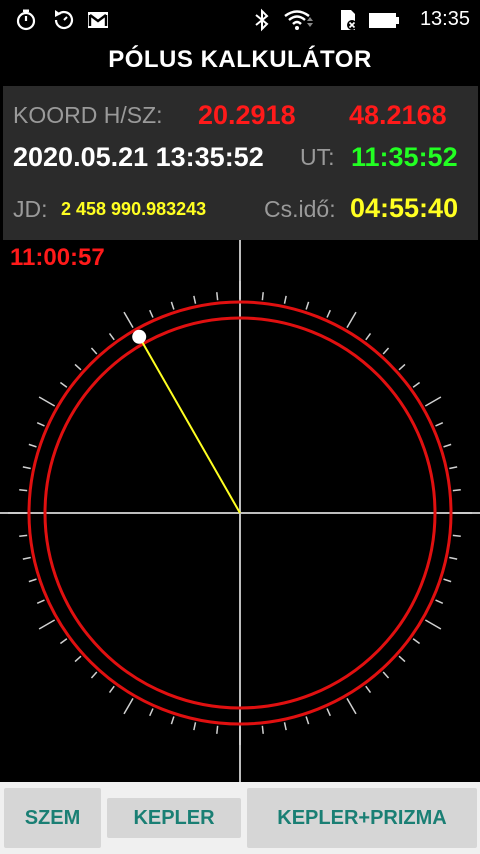 Image resolution: width=480 pixels, height=854 pixels. I want to click on clock: 13:35, so click(444, 19).